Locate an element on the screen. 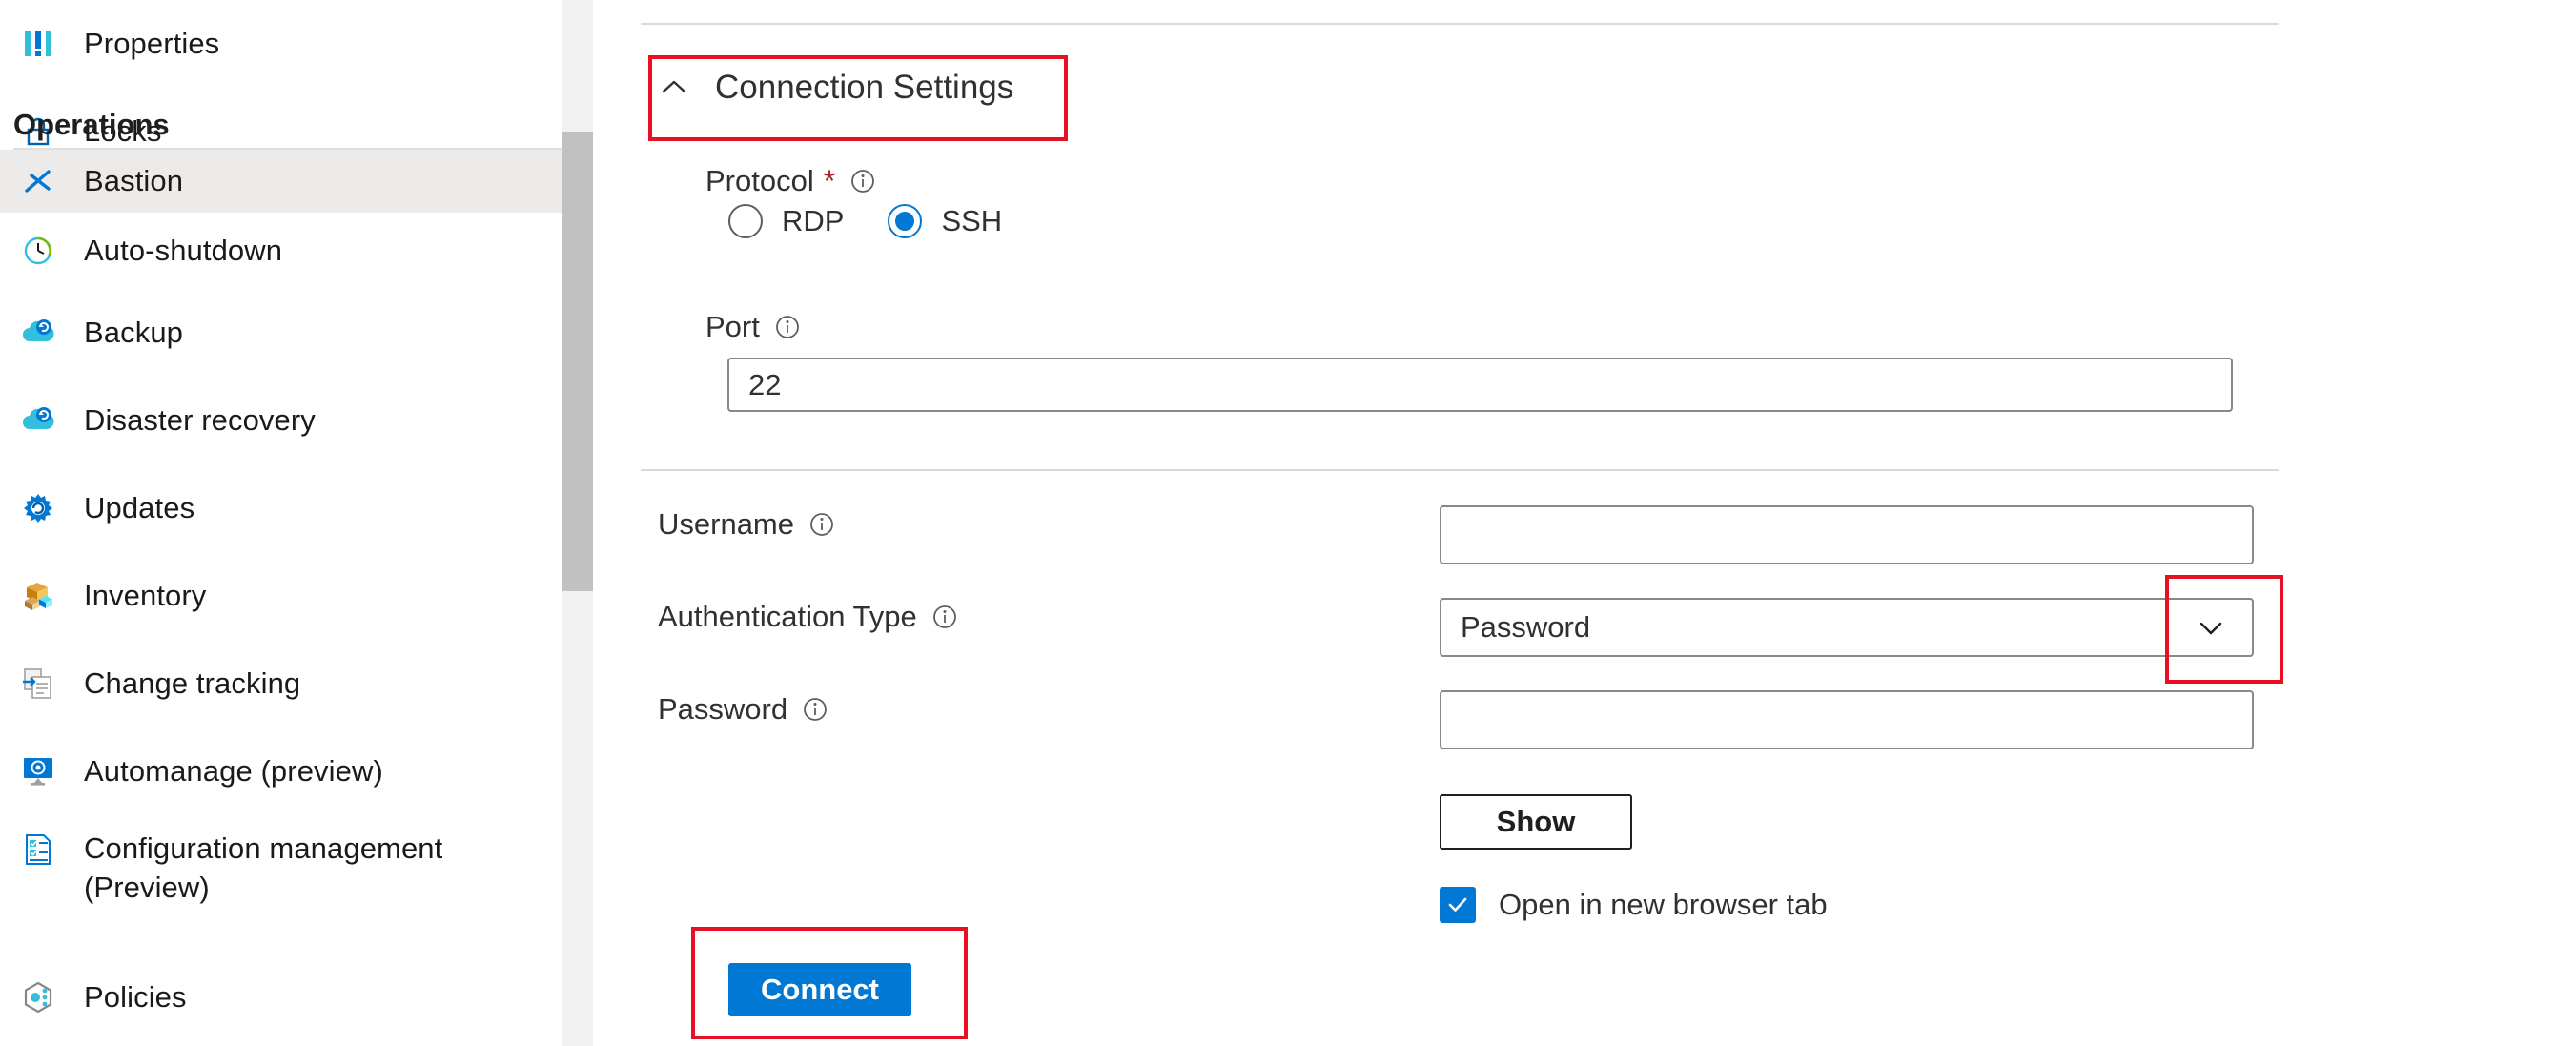 The height and width of the screenshot is (1046, 2576). required-marker: * is located at coordinates (829, 181).